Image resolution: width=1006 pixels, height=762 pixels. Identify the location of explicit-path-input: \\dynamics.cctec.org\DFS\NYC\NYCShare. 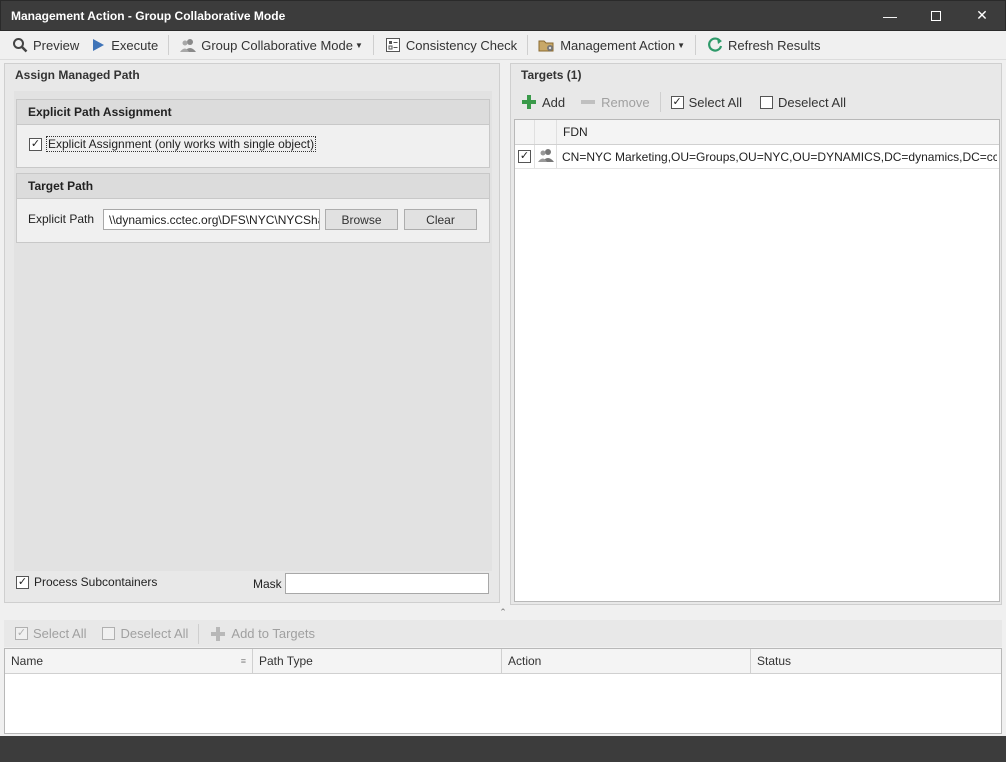
(211, 219).